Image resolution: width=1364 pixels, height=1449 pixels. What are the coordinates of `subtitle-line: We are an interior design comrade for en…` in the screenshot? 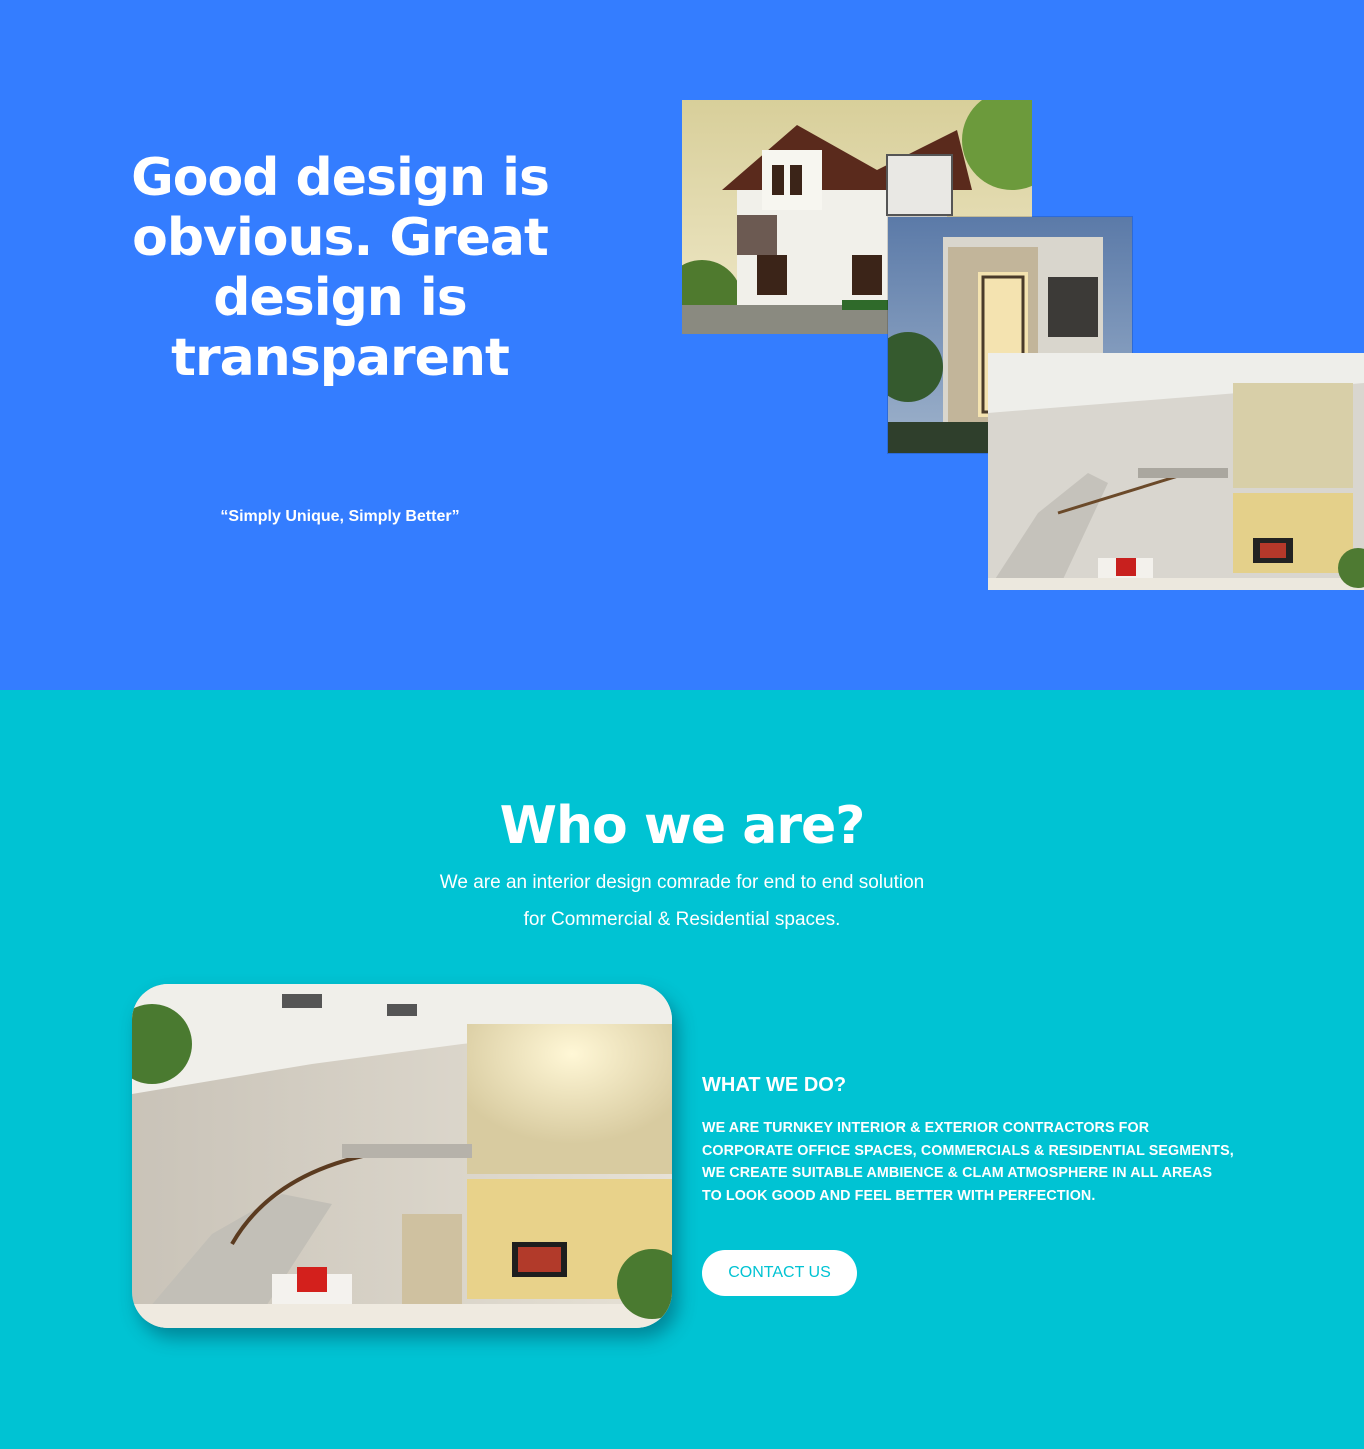 It's located at (682, 882).